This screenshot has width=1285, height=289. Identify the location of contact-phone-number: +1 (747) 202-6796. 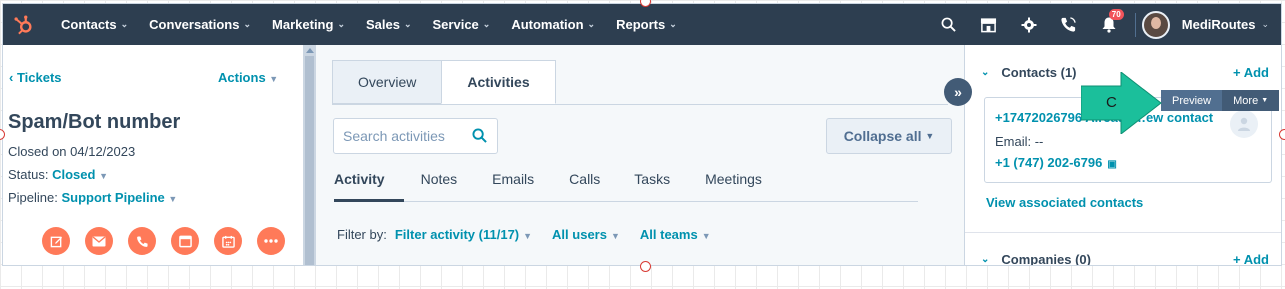
(1049, 162).